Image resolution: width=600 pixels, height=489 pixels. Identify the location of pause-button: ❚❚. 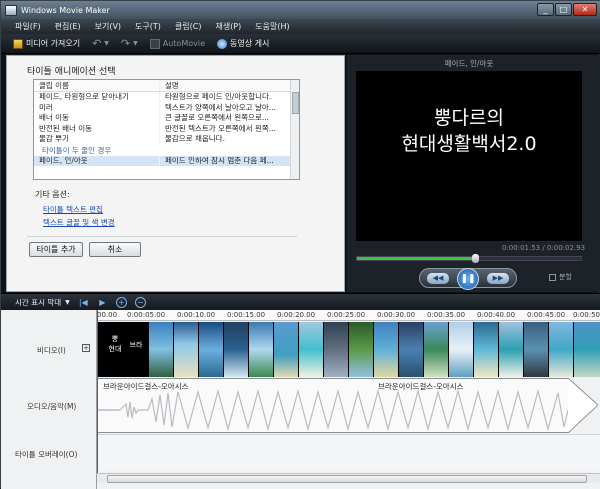
(468, 279).